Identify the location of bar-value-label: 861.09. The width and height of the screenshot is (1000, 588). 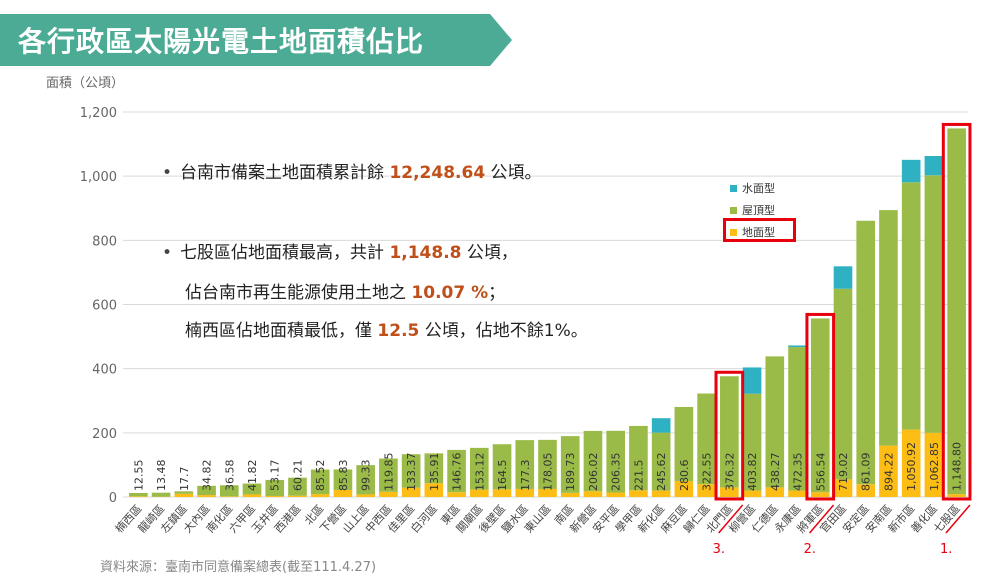
(866, 472).